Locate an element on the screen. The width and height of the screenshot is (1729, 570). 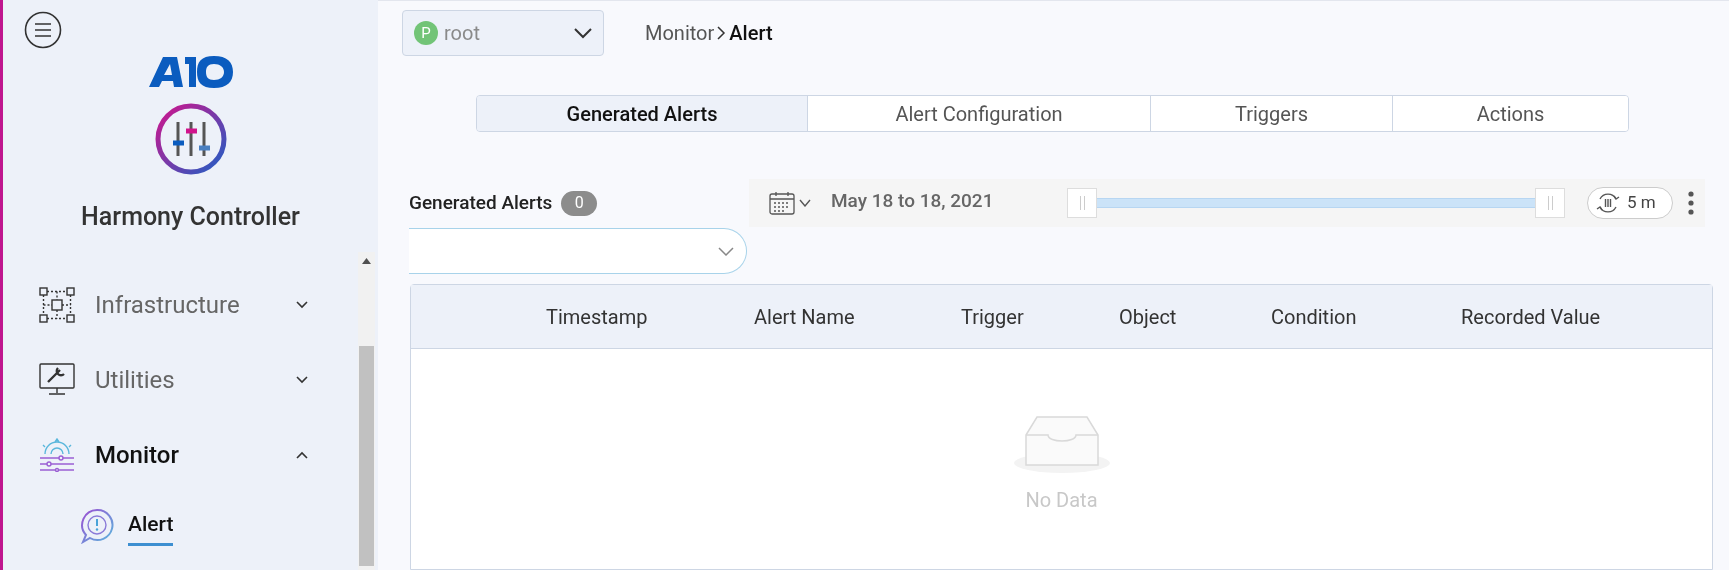
chevron-right-icon is located at coordinates (722, 33).